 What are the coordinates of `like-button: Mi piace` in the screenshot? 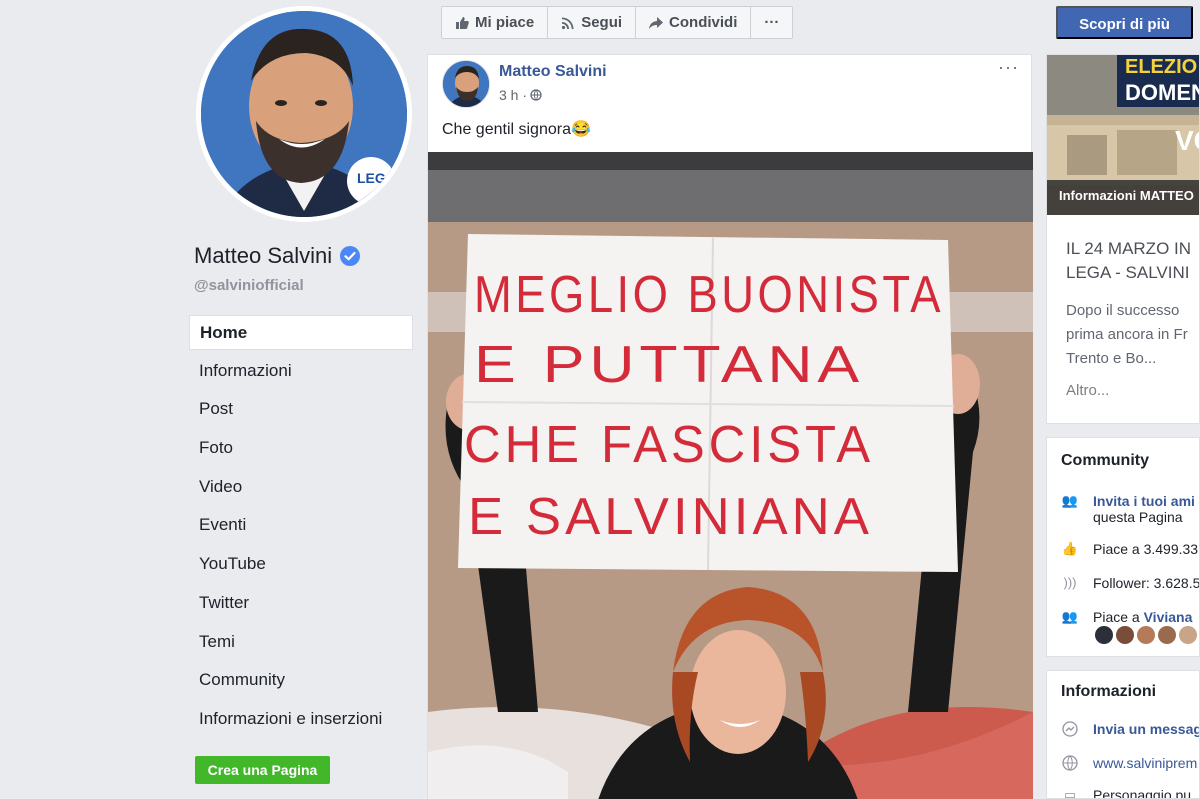 It's located at (495, 22).